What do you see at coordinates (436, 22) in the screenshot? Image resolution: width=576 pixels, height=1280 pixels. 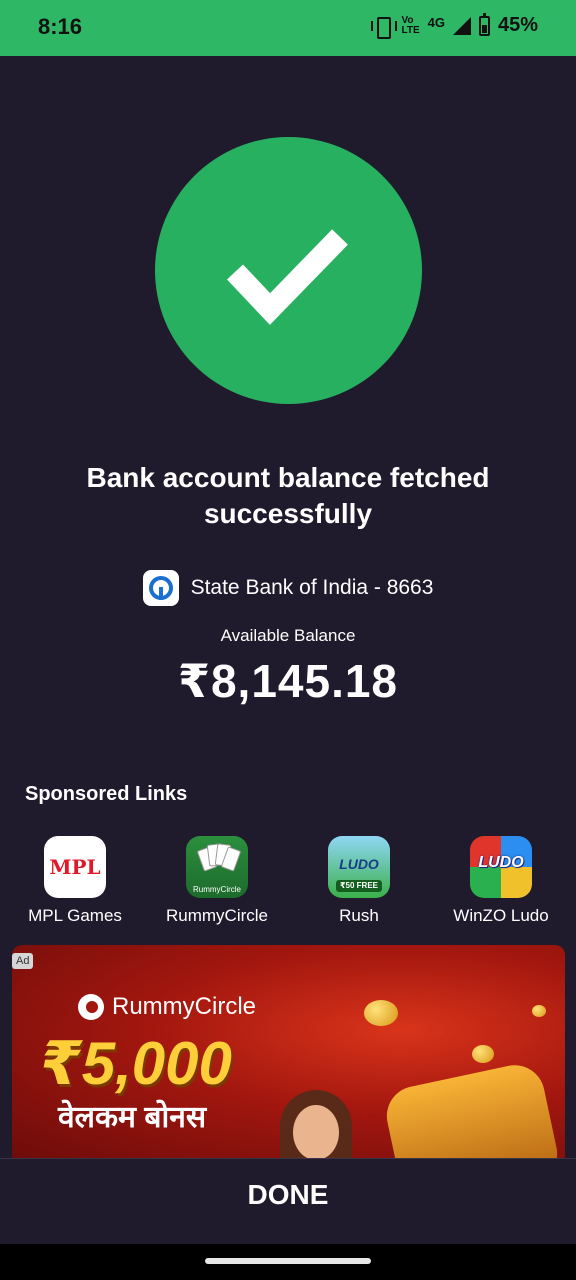 I see `network-type: 4G` at bounding box center [436, 22].